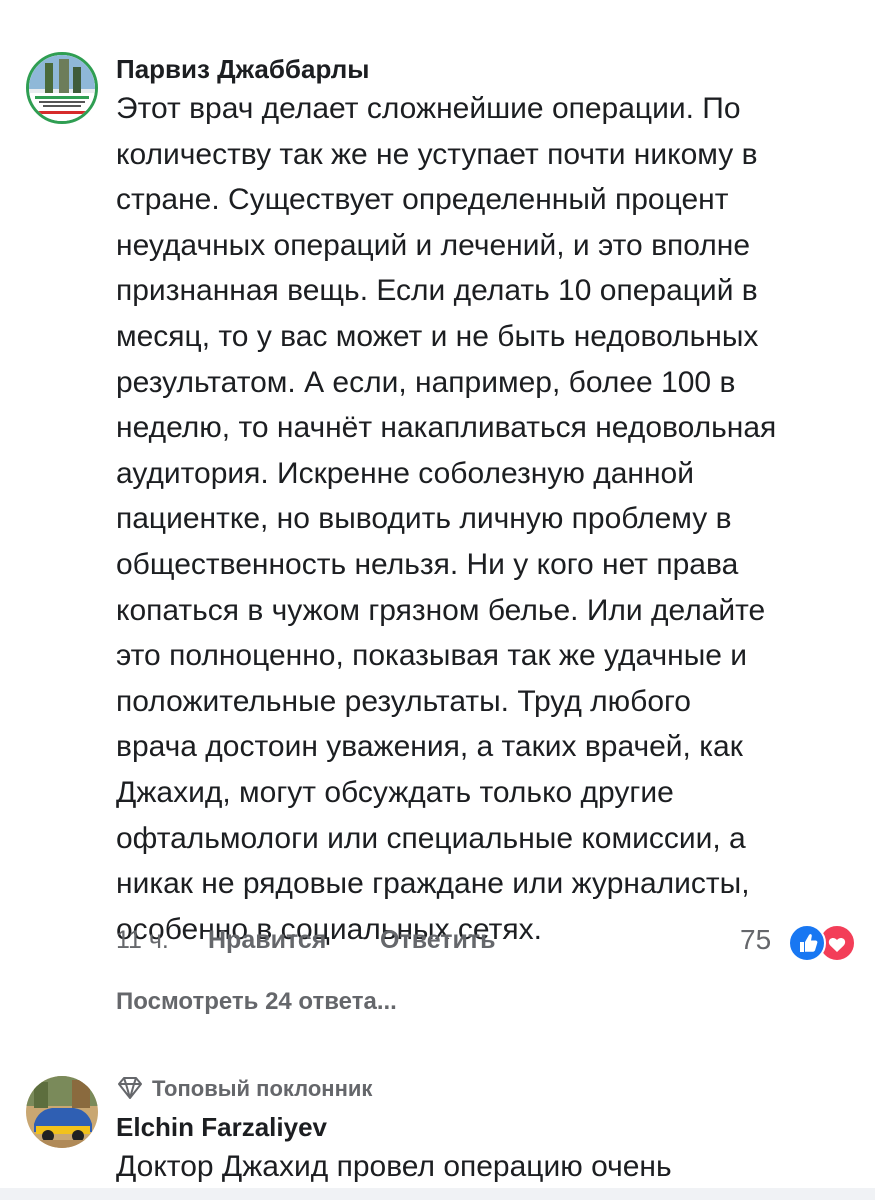 This screenshot has height=1200, width=875. Describe the element at coordinates (394, 1166) in the screenshot. I see `comment-text-line: Доктор Джахид провел операцию очень` at that location.